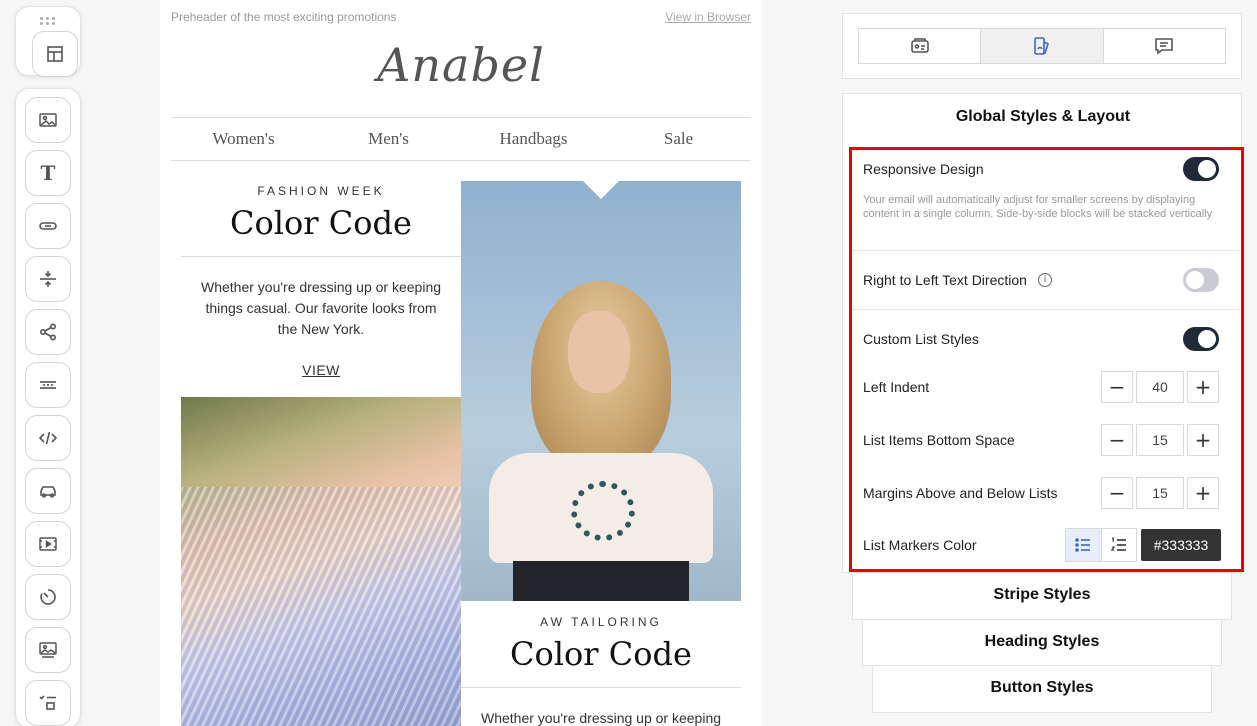 This screenshot has width=1257, height=726. Describe the element at coordinates (1201, 339) in the screenshot. I see `custom-list-styles-toggle` at that location.